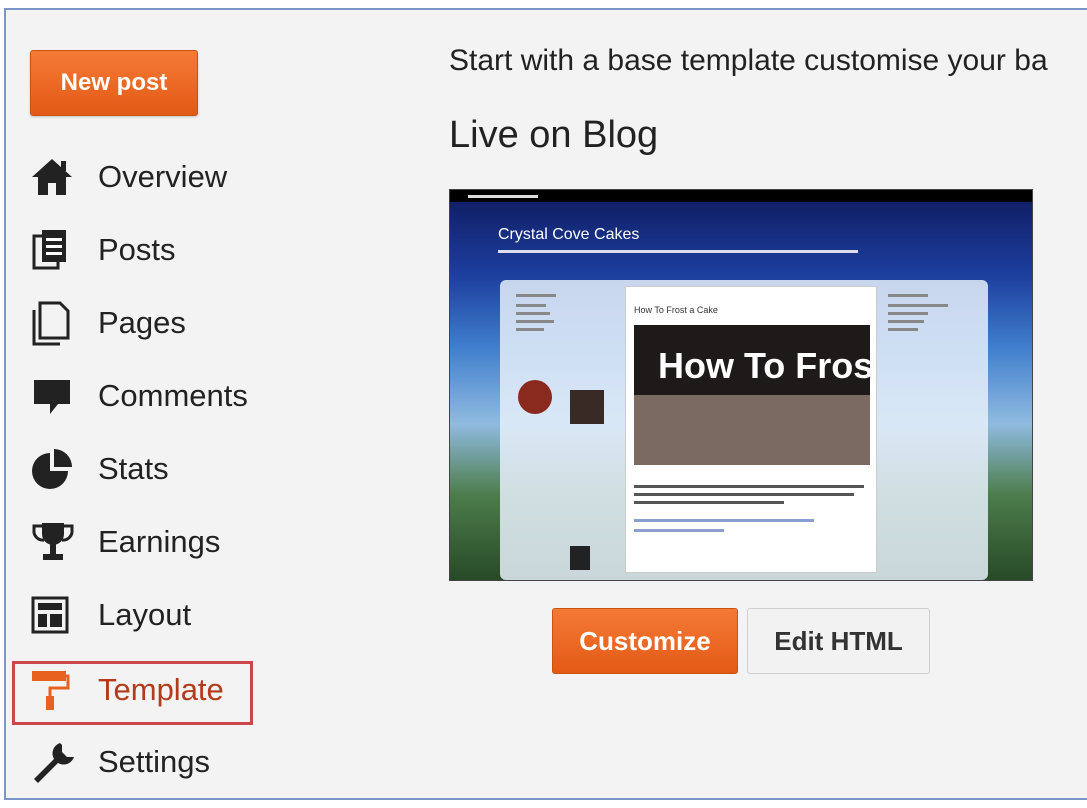 The width and height of the screenshot is (1087, 808). I want to click on sidebar-item-overview: Overview, so click(145, 177).